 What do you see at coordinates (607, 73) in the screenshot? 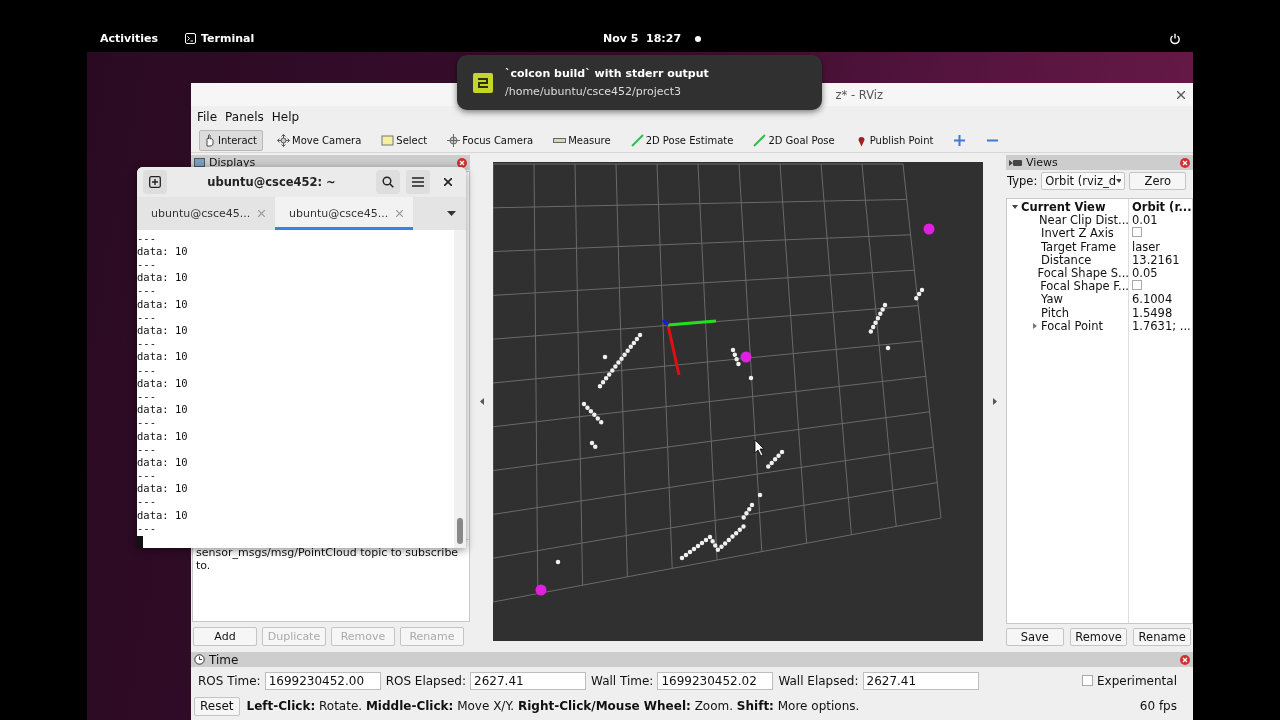
I see `notification-title: `colcon build` with stderr output` at bounding box center [607, 73].